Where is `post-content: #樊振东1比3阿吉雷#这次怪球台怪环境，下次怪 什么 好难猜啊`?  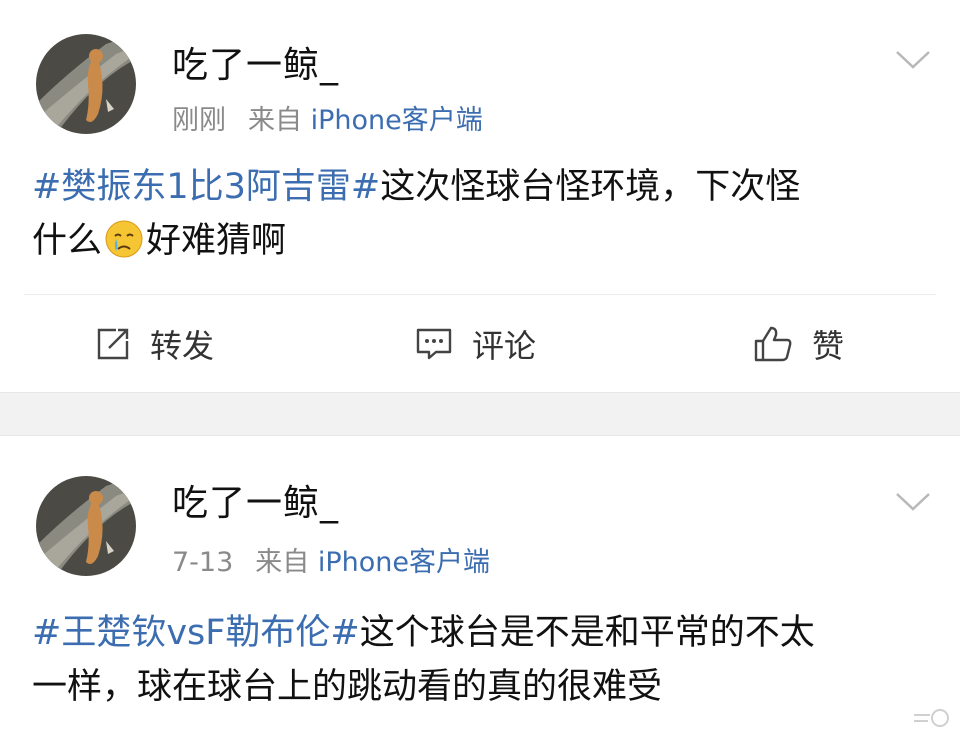 post-content: #樊振东1比3阿吉雷#这次怪球台怪环境，下次怪 什么 好难猜啊 is located at coordinates (482, 214).